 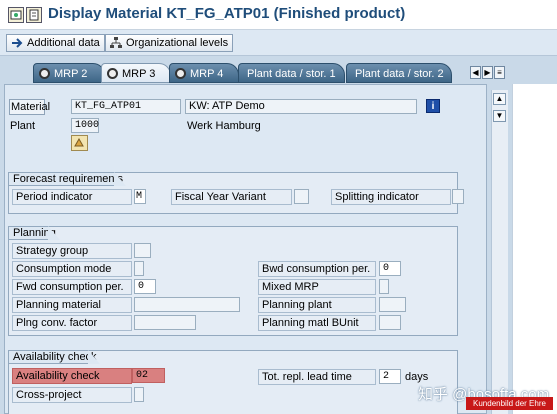 I want to click on tab-label: Plant data / stor. 2, so click(x=399, y=74).